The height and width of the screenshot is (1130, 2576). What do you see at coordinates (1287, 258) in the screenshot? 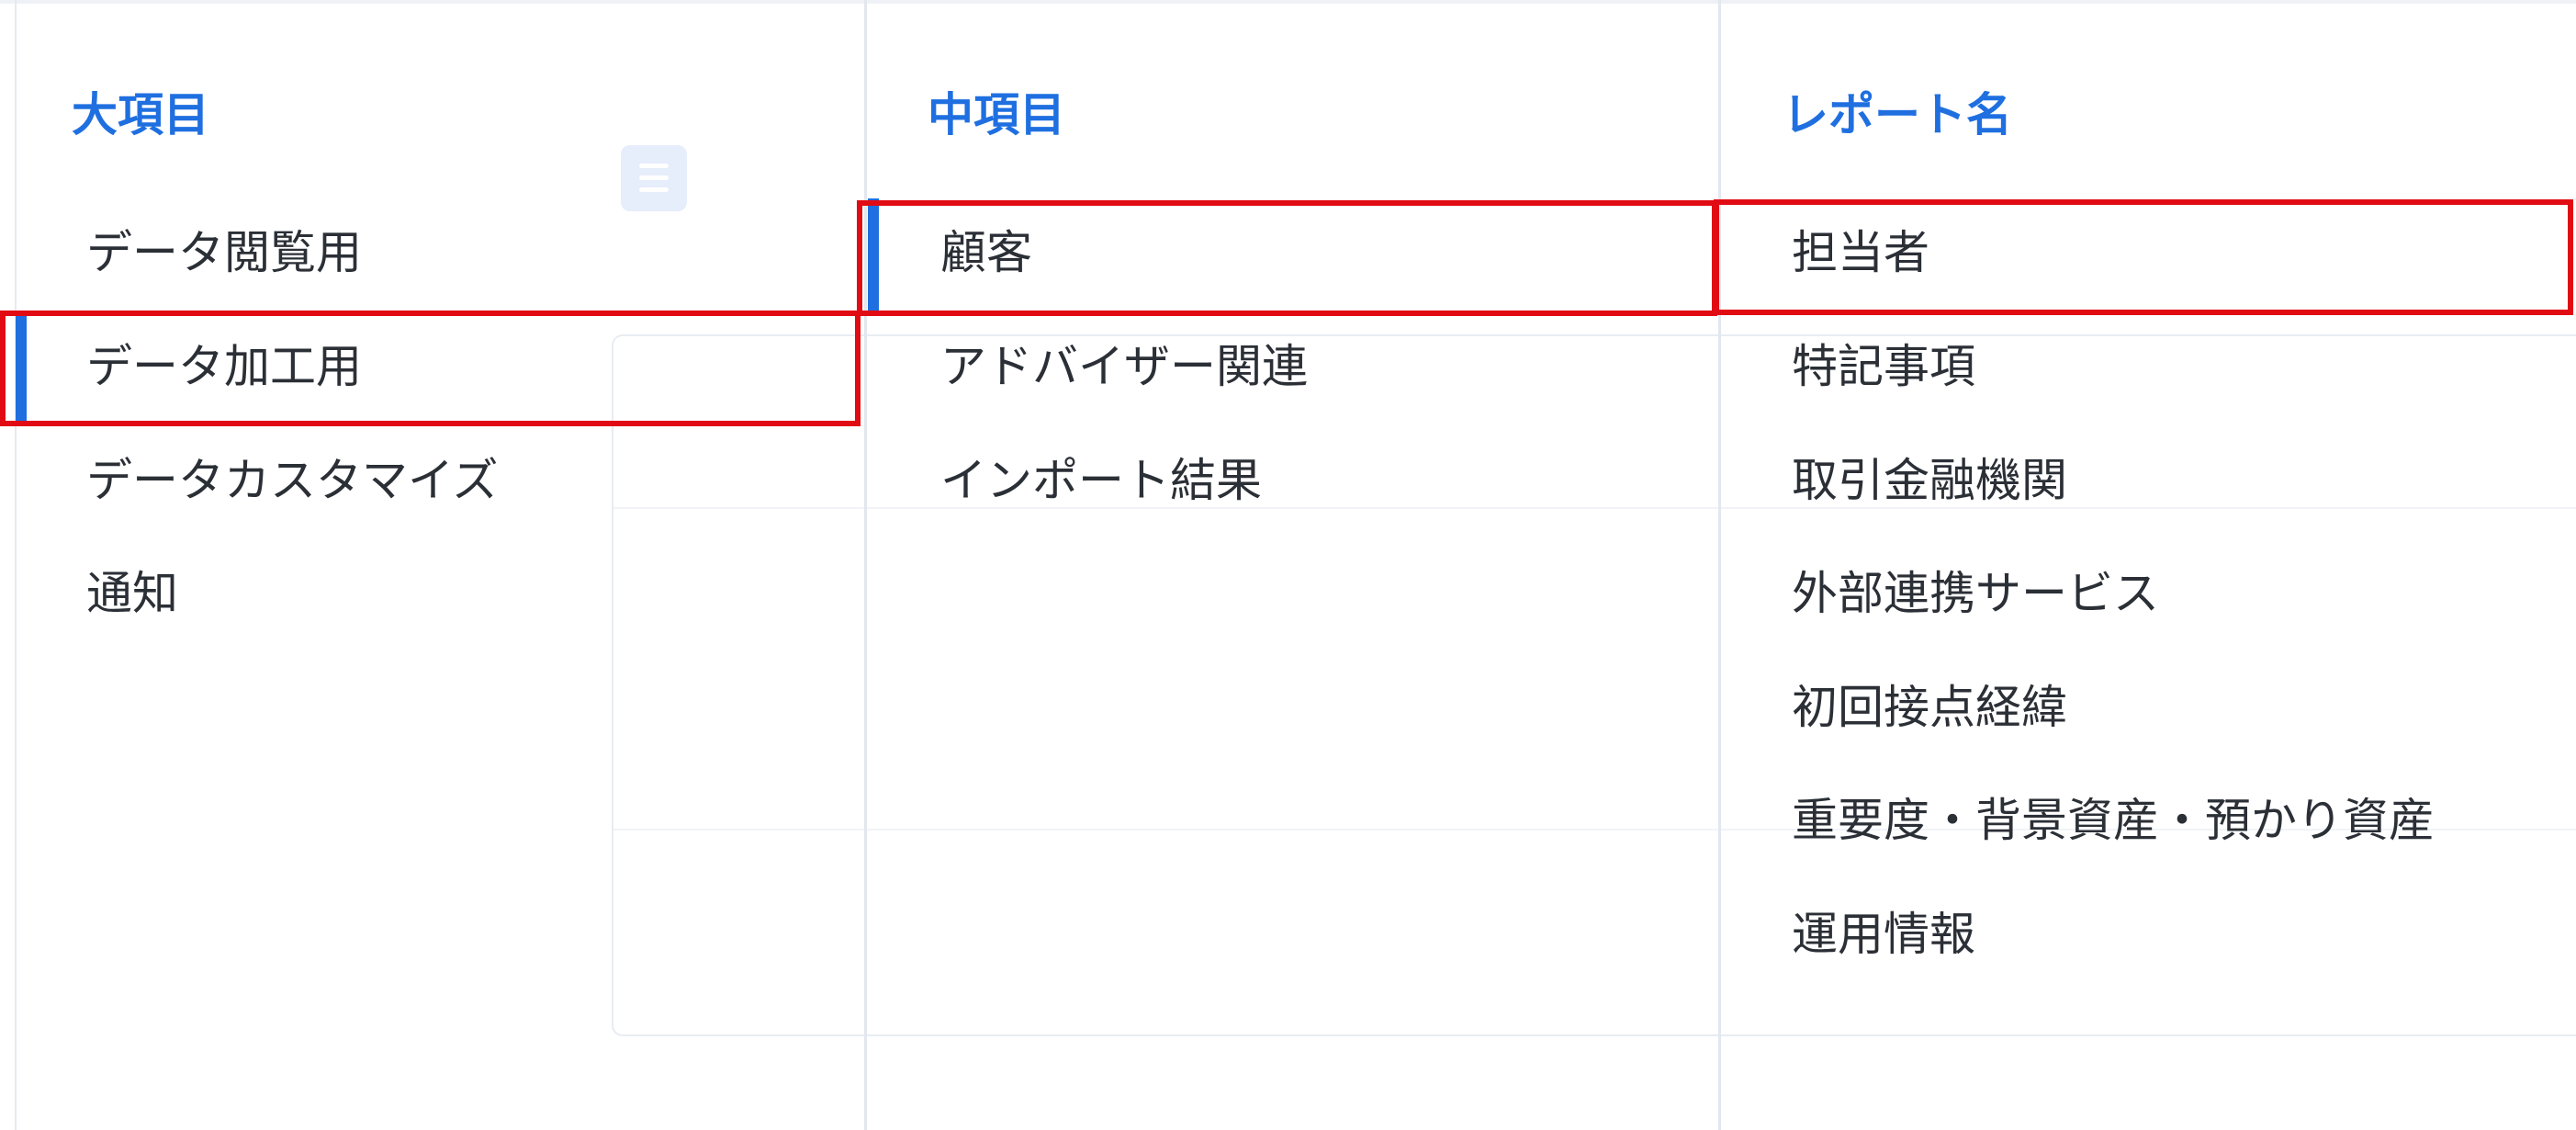
I see `highlight-middle-selection` at bounding box center [1287, 258].